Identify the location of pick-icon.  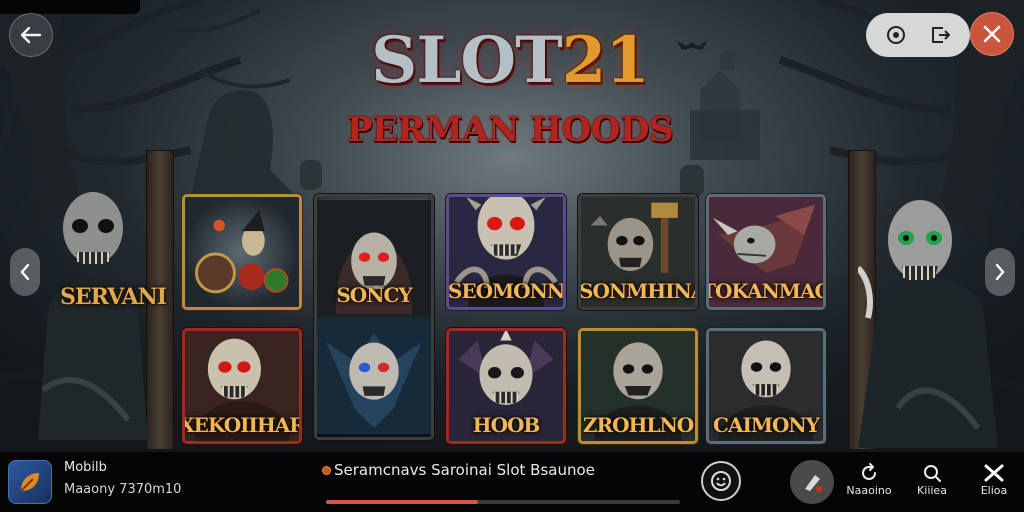
(813, 483).